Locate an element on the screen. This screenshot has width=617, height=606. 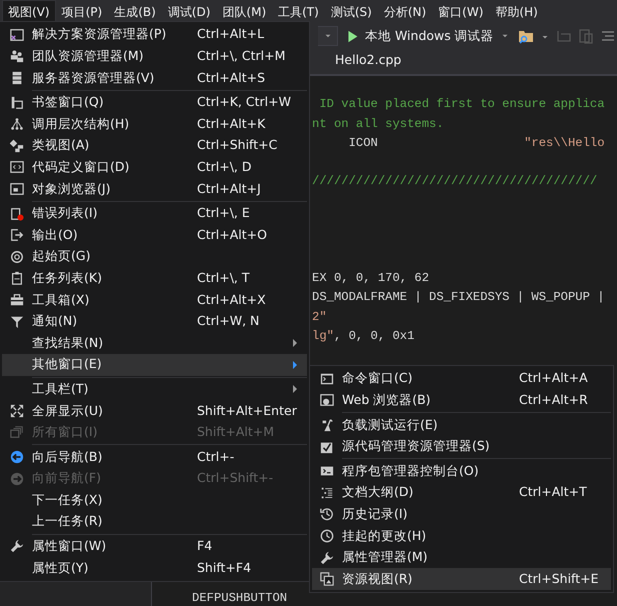
menu-title: 帮助(H) is located at coordinates (516, 11).